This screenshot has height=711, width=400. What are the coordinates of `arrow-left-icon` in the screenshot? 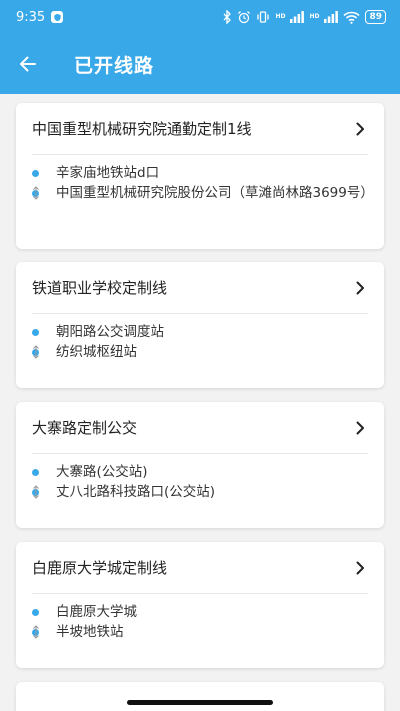 It's located at (28, 64).